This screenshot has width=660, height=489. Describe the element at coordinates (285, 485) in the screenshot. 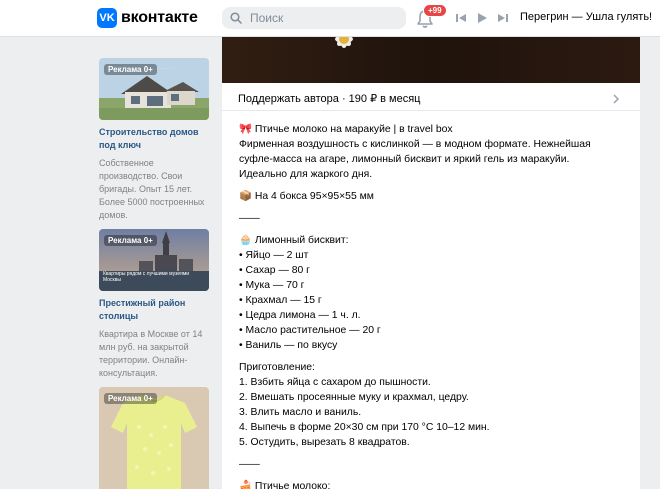

I see `post-line: 🍰 Птичье молоко:` at that location.